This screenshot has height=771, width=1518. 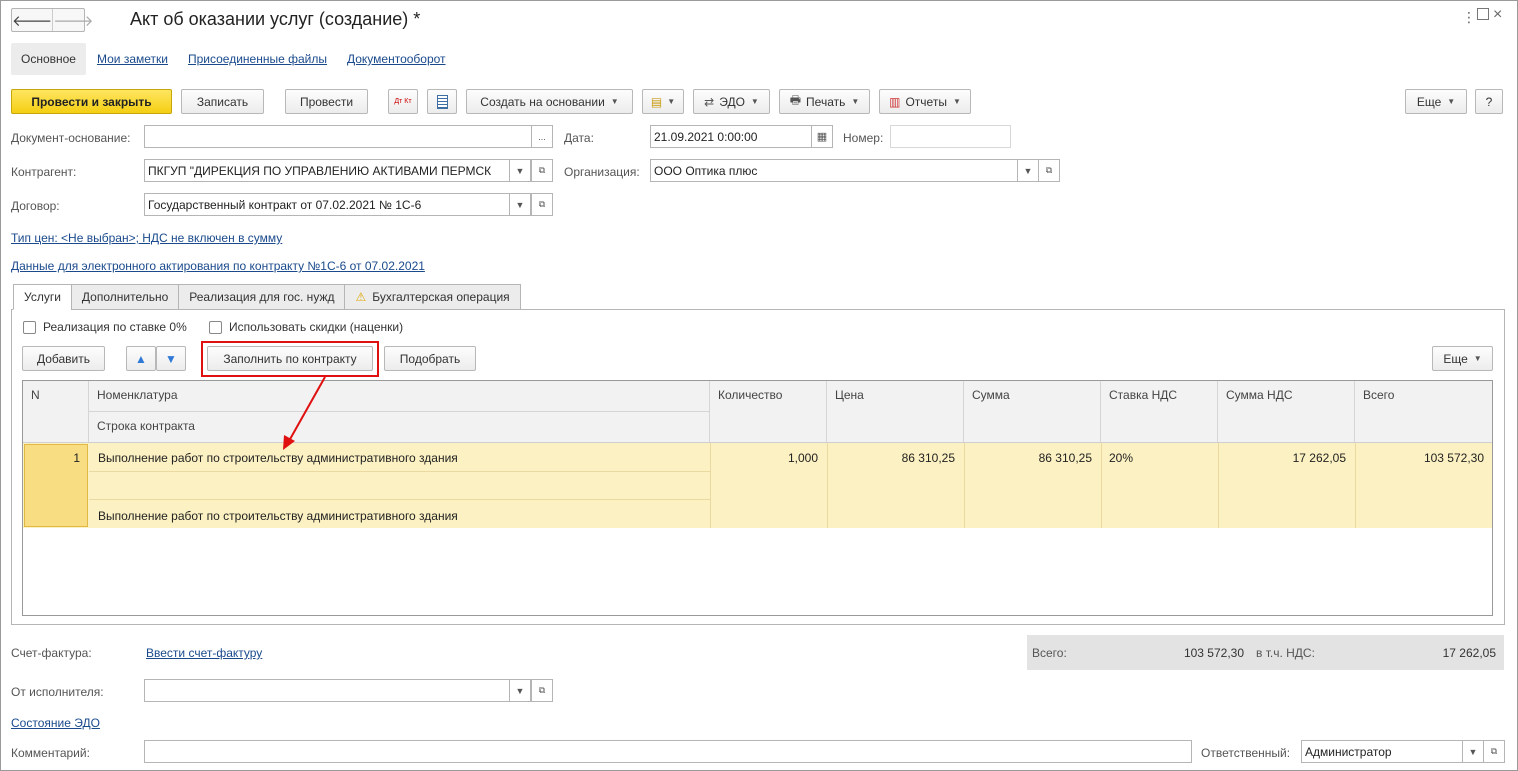 What do you see at coordinates (668, 751) in the screenshot?
I see `comment-field` at bounding box center [668, 751].